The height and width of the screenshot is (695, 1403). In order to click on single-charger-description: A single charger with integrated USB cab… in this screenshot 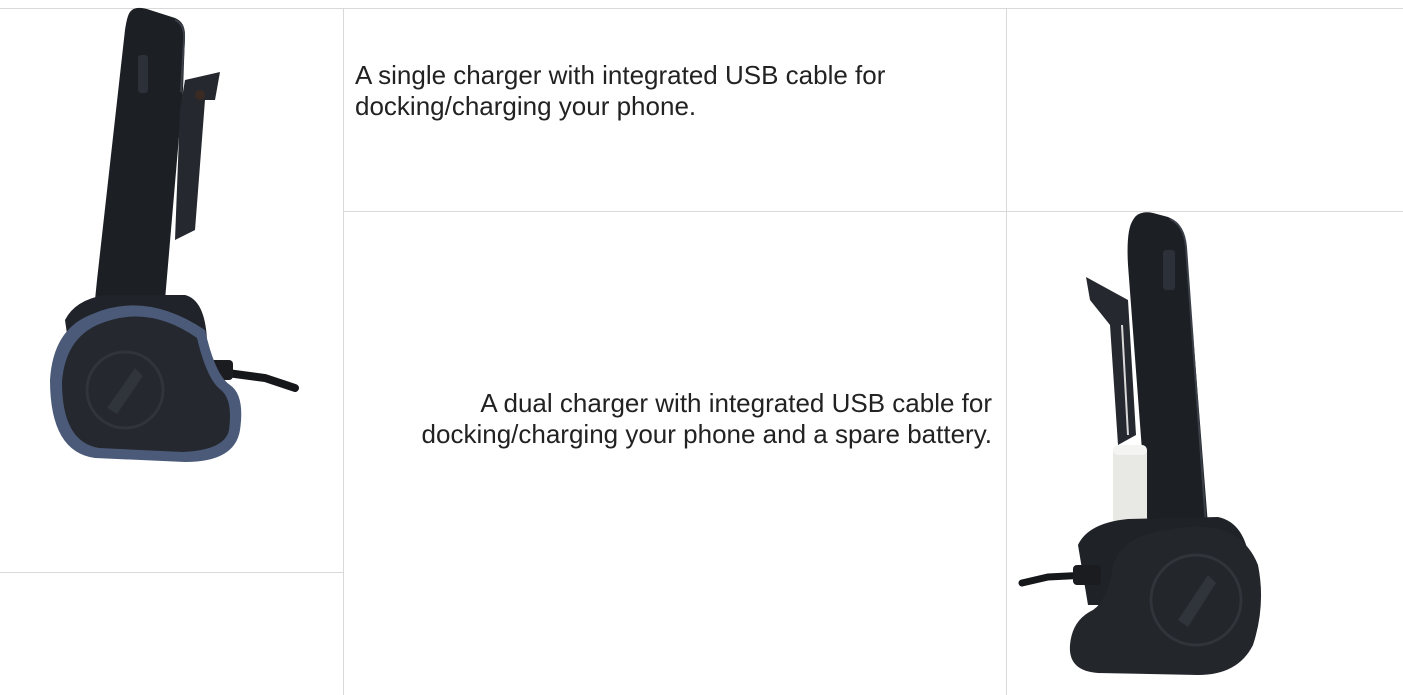, I will do `click(620, 90)`.